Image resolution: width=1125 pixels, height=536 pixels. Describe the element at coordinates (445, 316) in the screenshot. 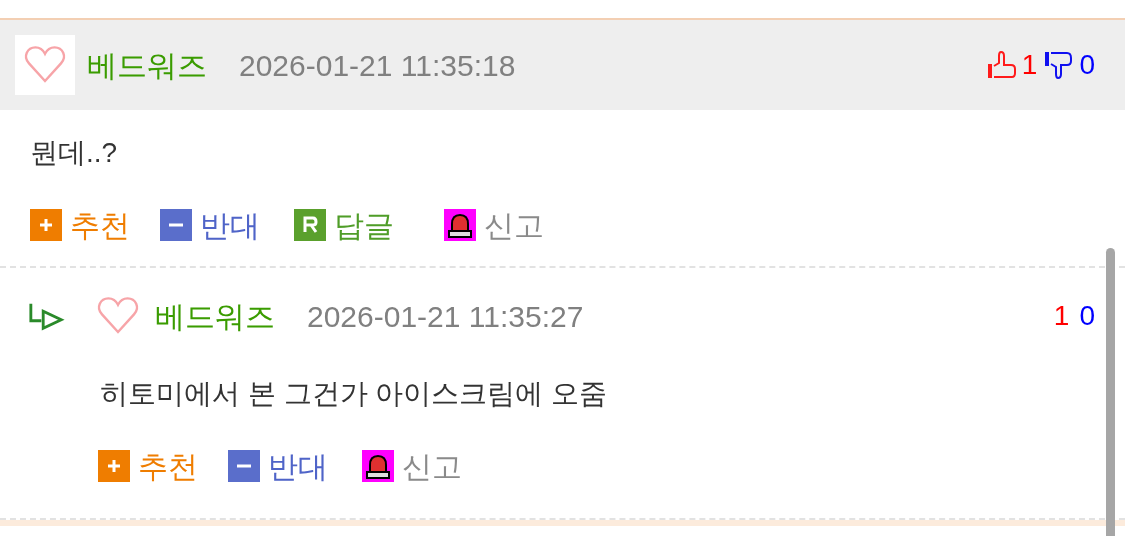

I see `comment-date: 2026-01-21 11:35:27` at that location.